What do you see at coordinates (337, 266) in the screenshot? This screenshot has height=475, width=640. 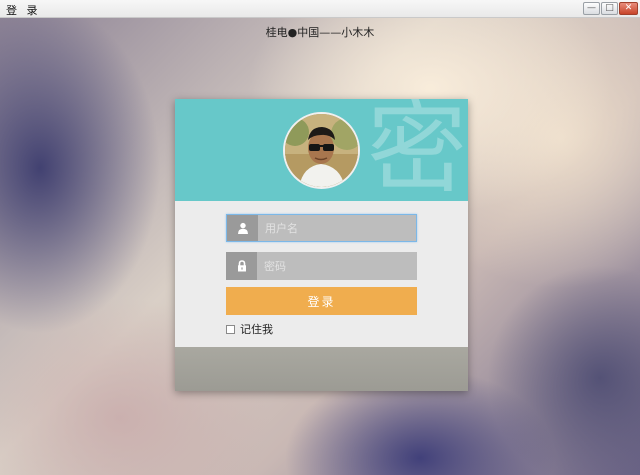 I see `password-input` at bounding box center [337, 266].